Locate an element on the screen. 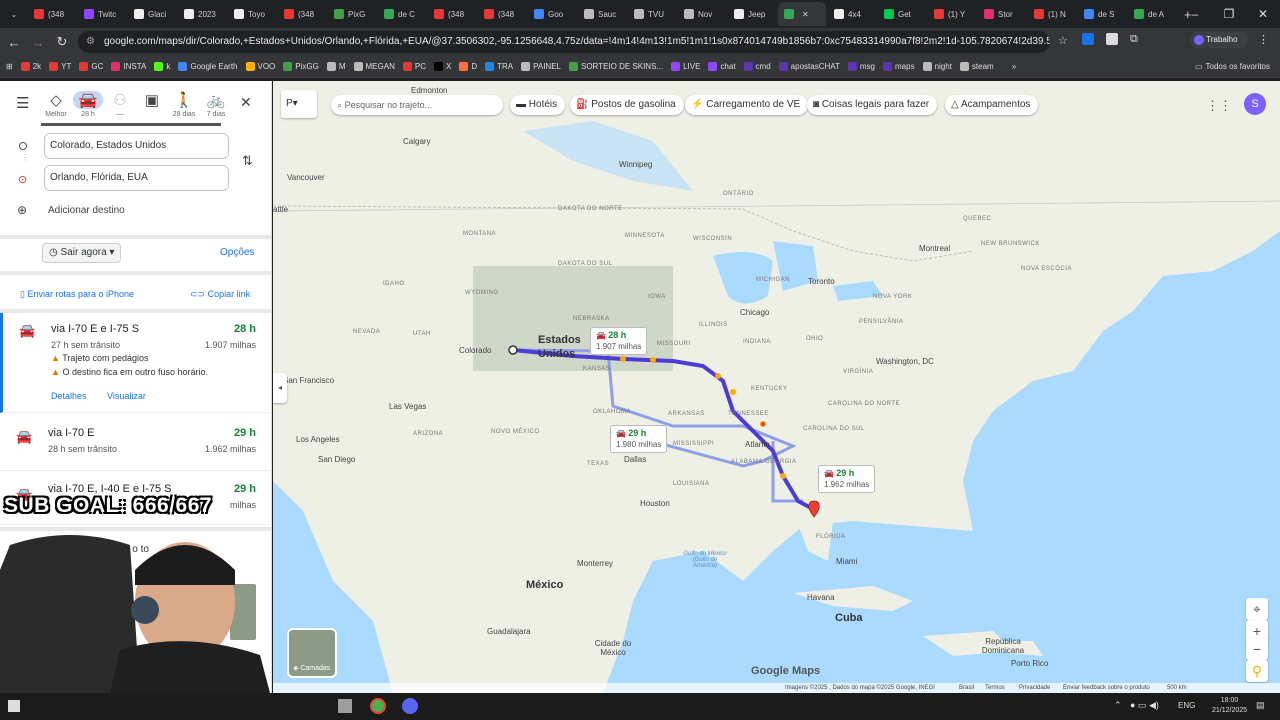  browser-tab: TVU is located at coordinates (652, 14).